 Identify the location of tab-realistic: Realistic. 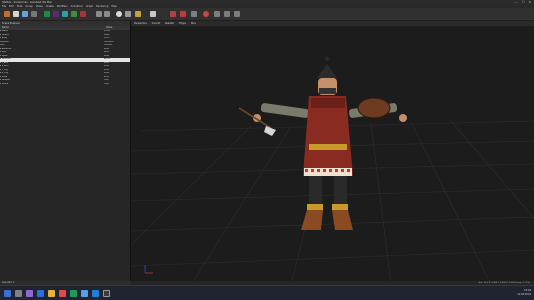
(169, 23).